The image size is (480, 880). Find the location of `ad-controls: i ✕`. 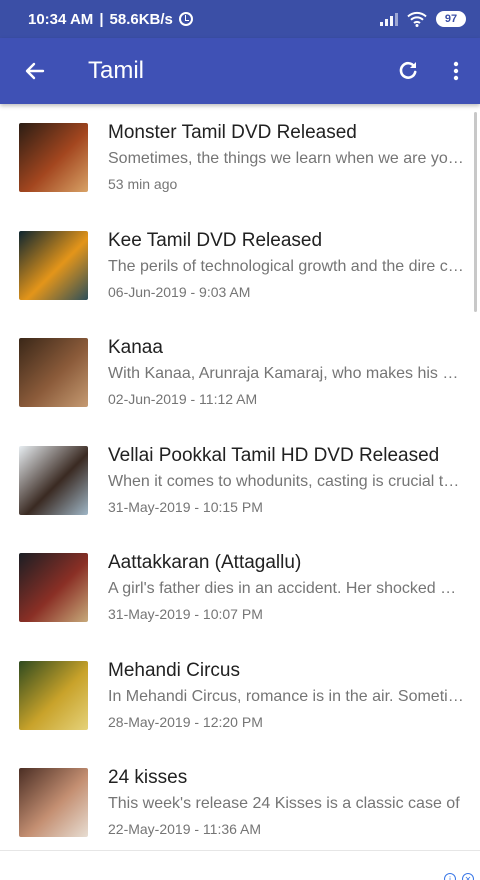

ad-controls: i ✕ is located at coordinates (459, 876).